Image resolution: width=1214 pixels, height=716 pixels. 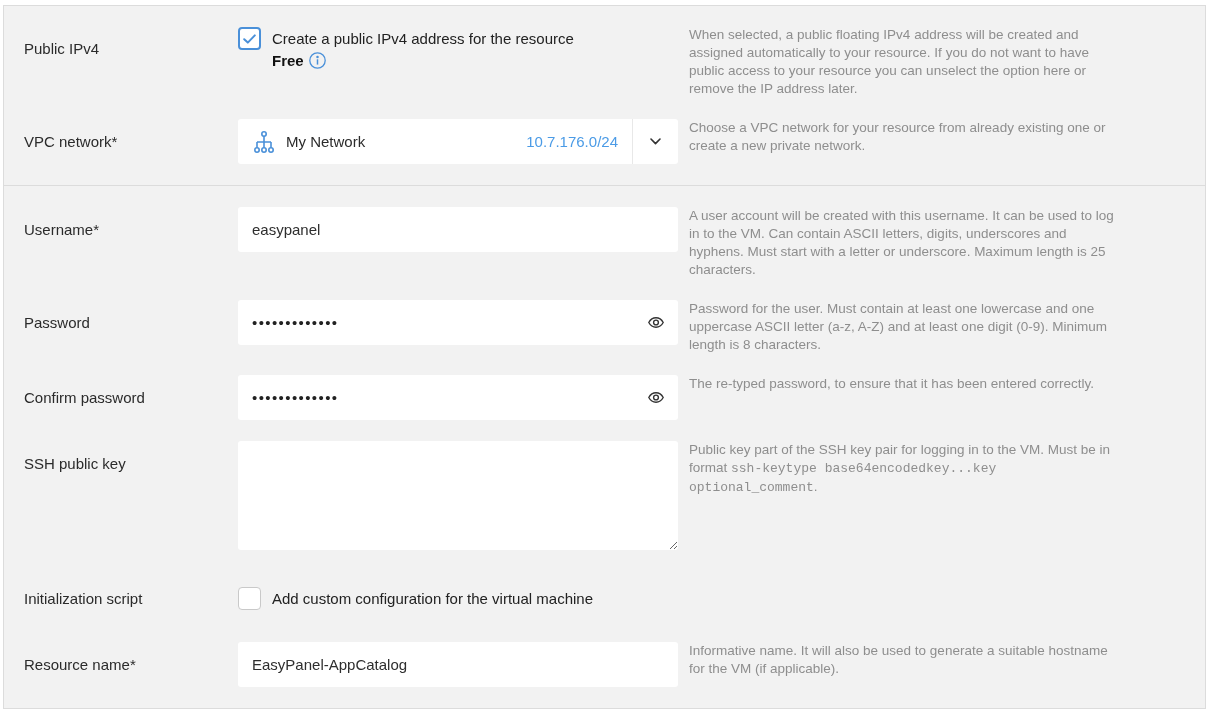 I want to click on info-icon, so click(x=317, y=60).